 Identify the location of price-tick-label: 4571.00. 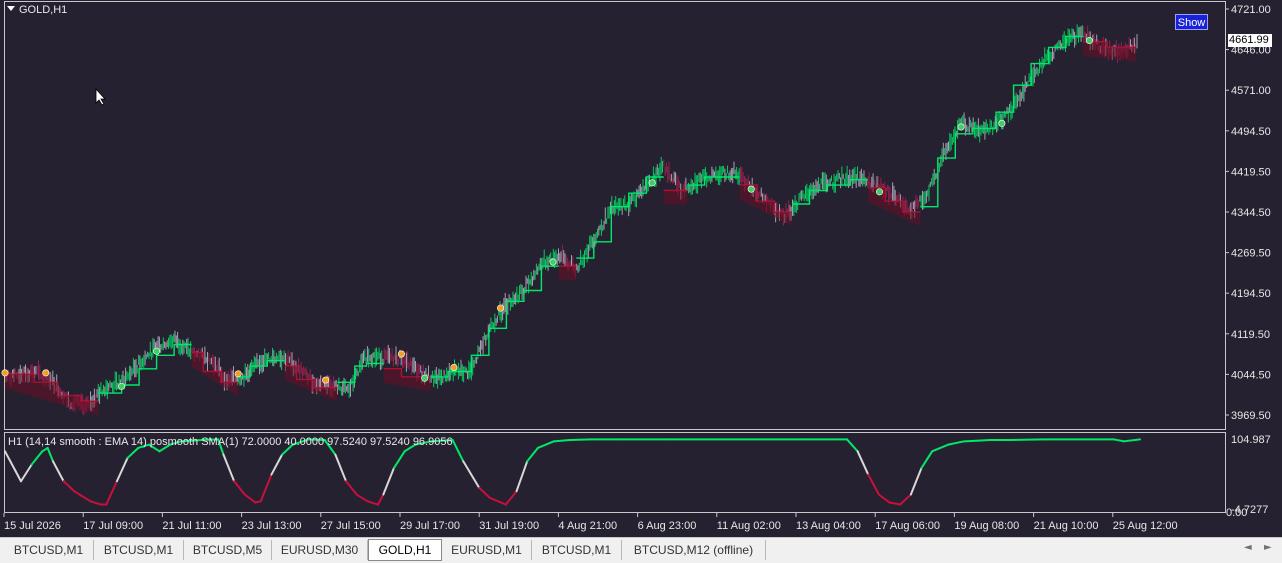
(1251, 91).